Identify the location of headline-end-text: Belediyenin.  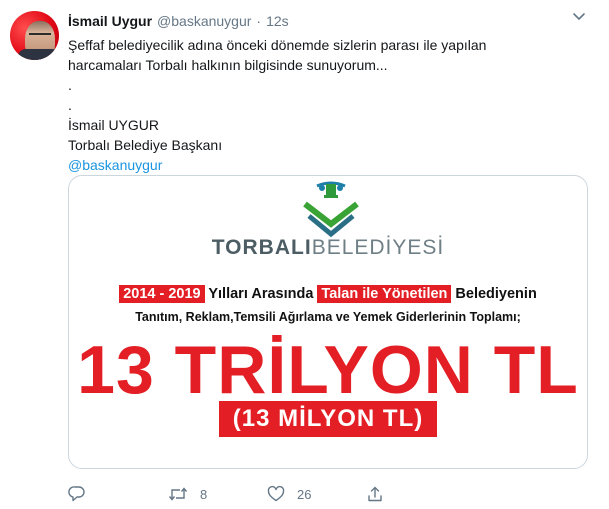
(494, 294).